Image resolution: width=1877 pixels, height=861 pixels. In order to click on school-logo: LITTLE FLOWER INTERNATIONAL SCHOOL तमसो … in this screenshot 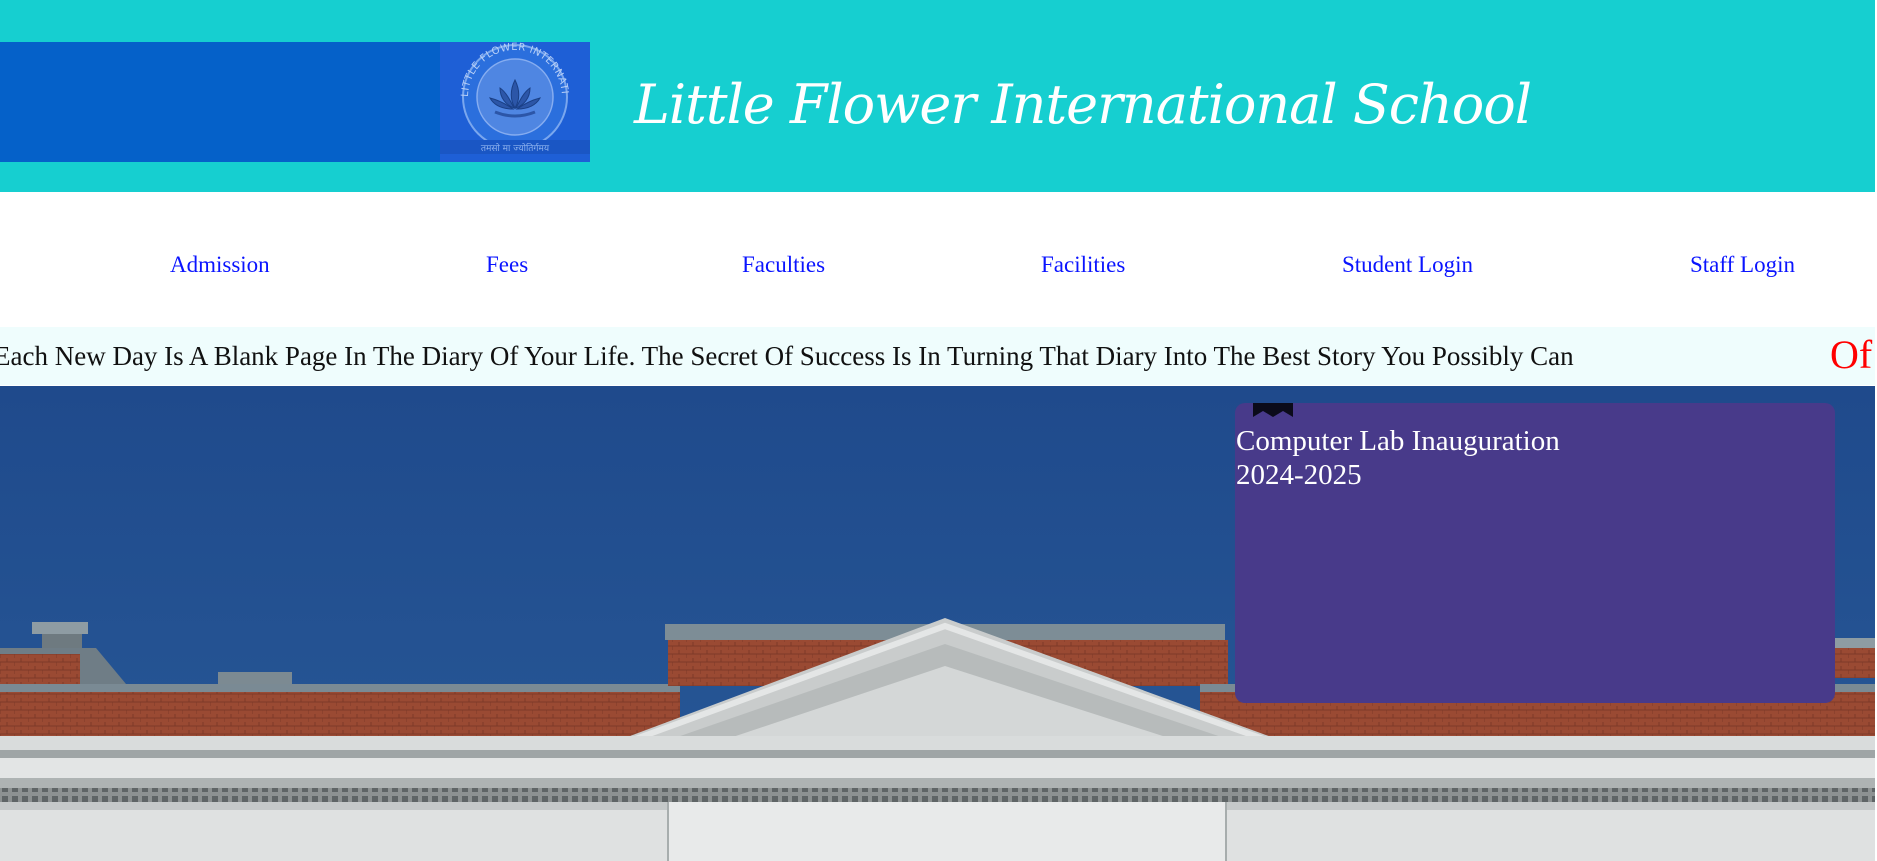, I will do `click(515, 102)`.